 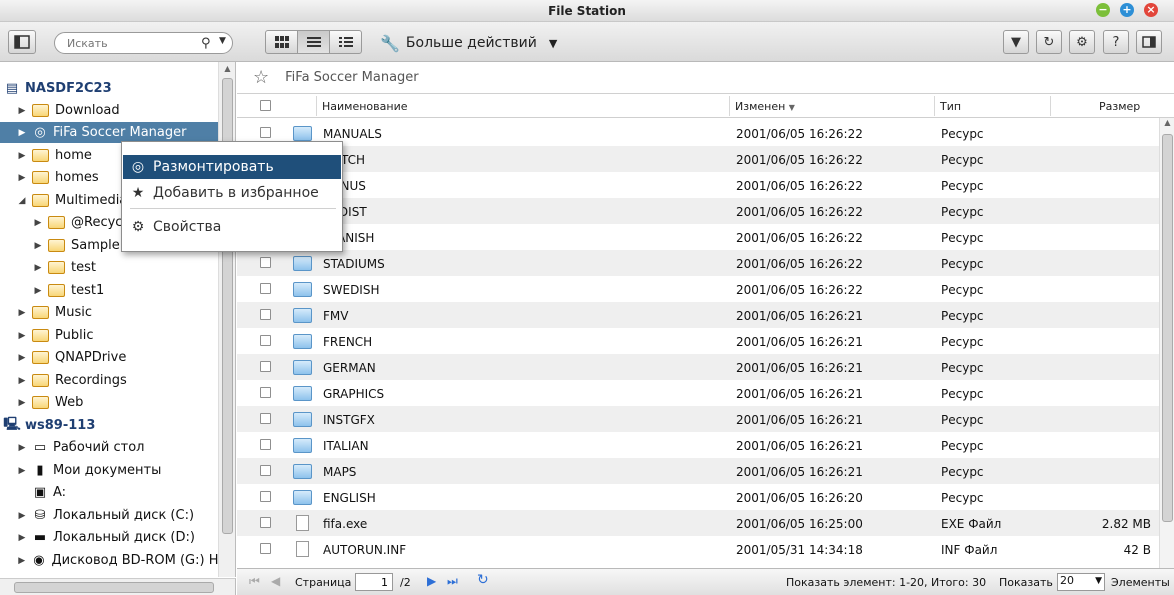 I want to click on maximize-icon: +, so click(x=1127, y=10).